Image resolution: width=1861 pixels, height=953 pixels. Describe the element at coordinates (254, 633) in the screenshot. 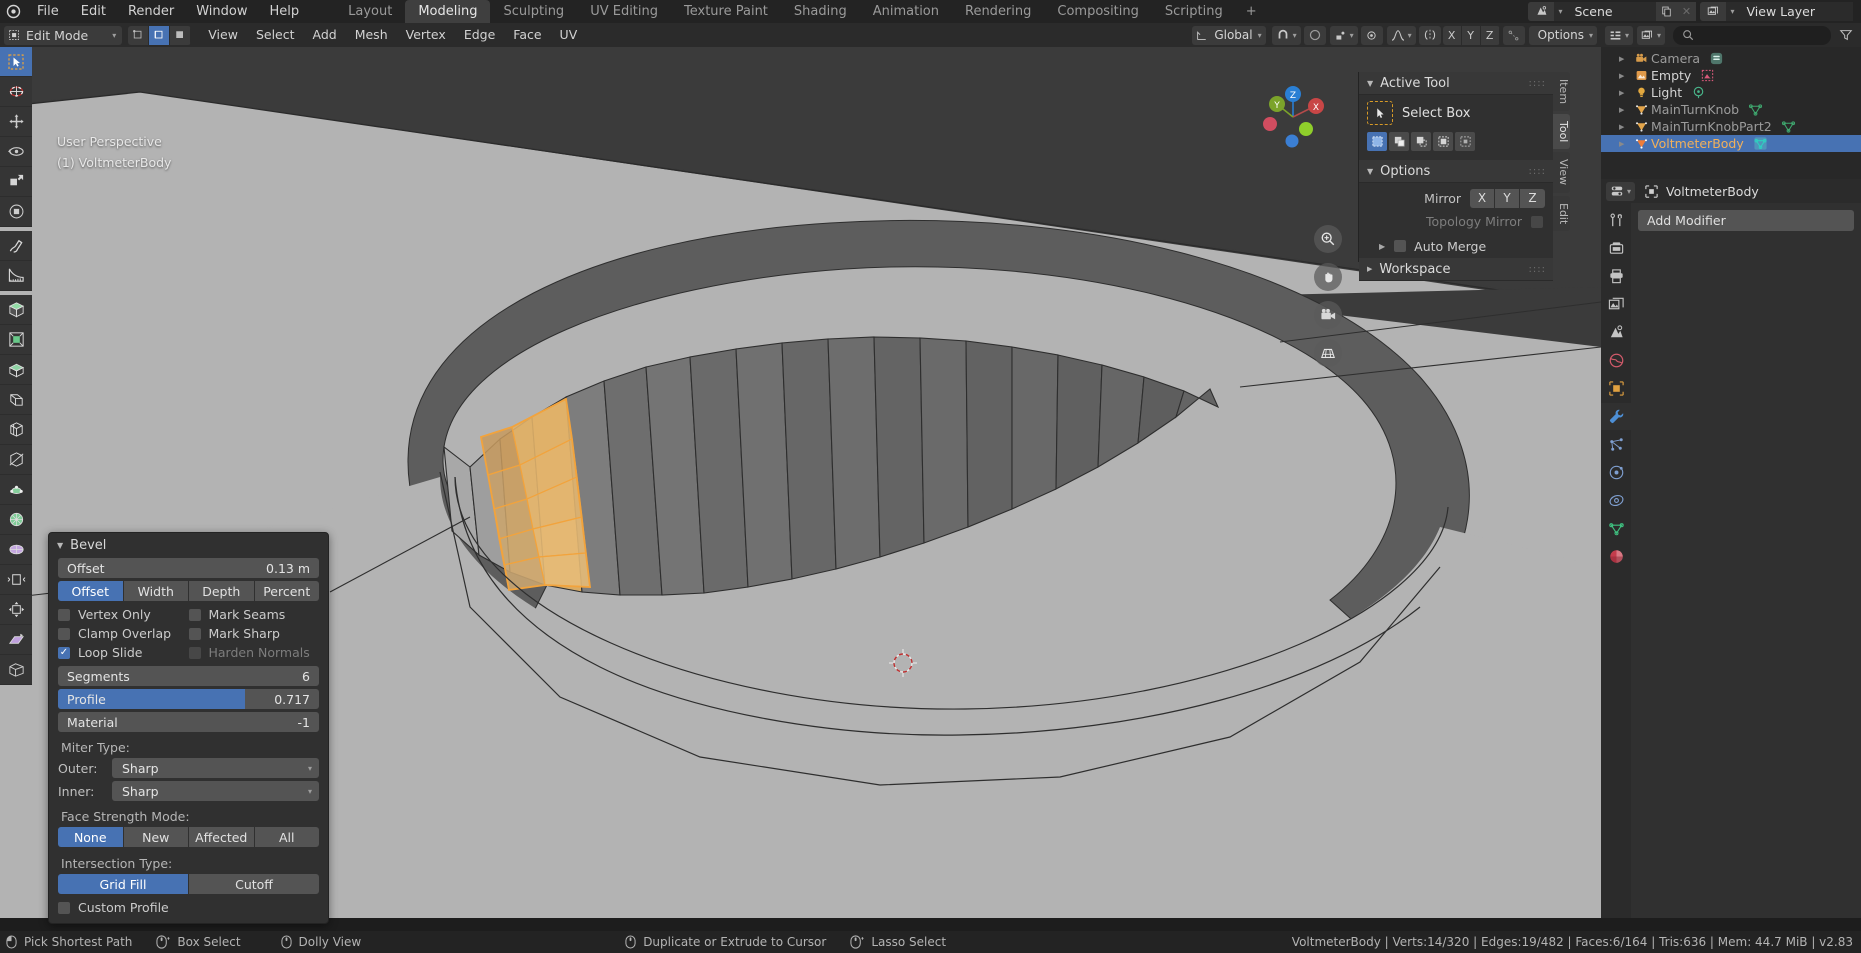

I see `mark-sharp-option: Mark Sharp` at that location.